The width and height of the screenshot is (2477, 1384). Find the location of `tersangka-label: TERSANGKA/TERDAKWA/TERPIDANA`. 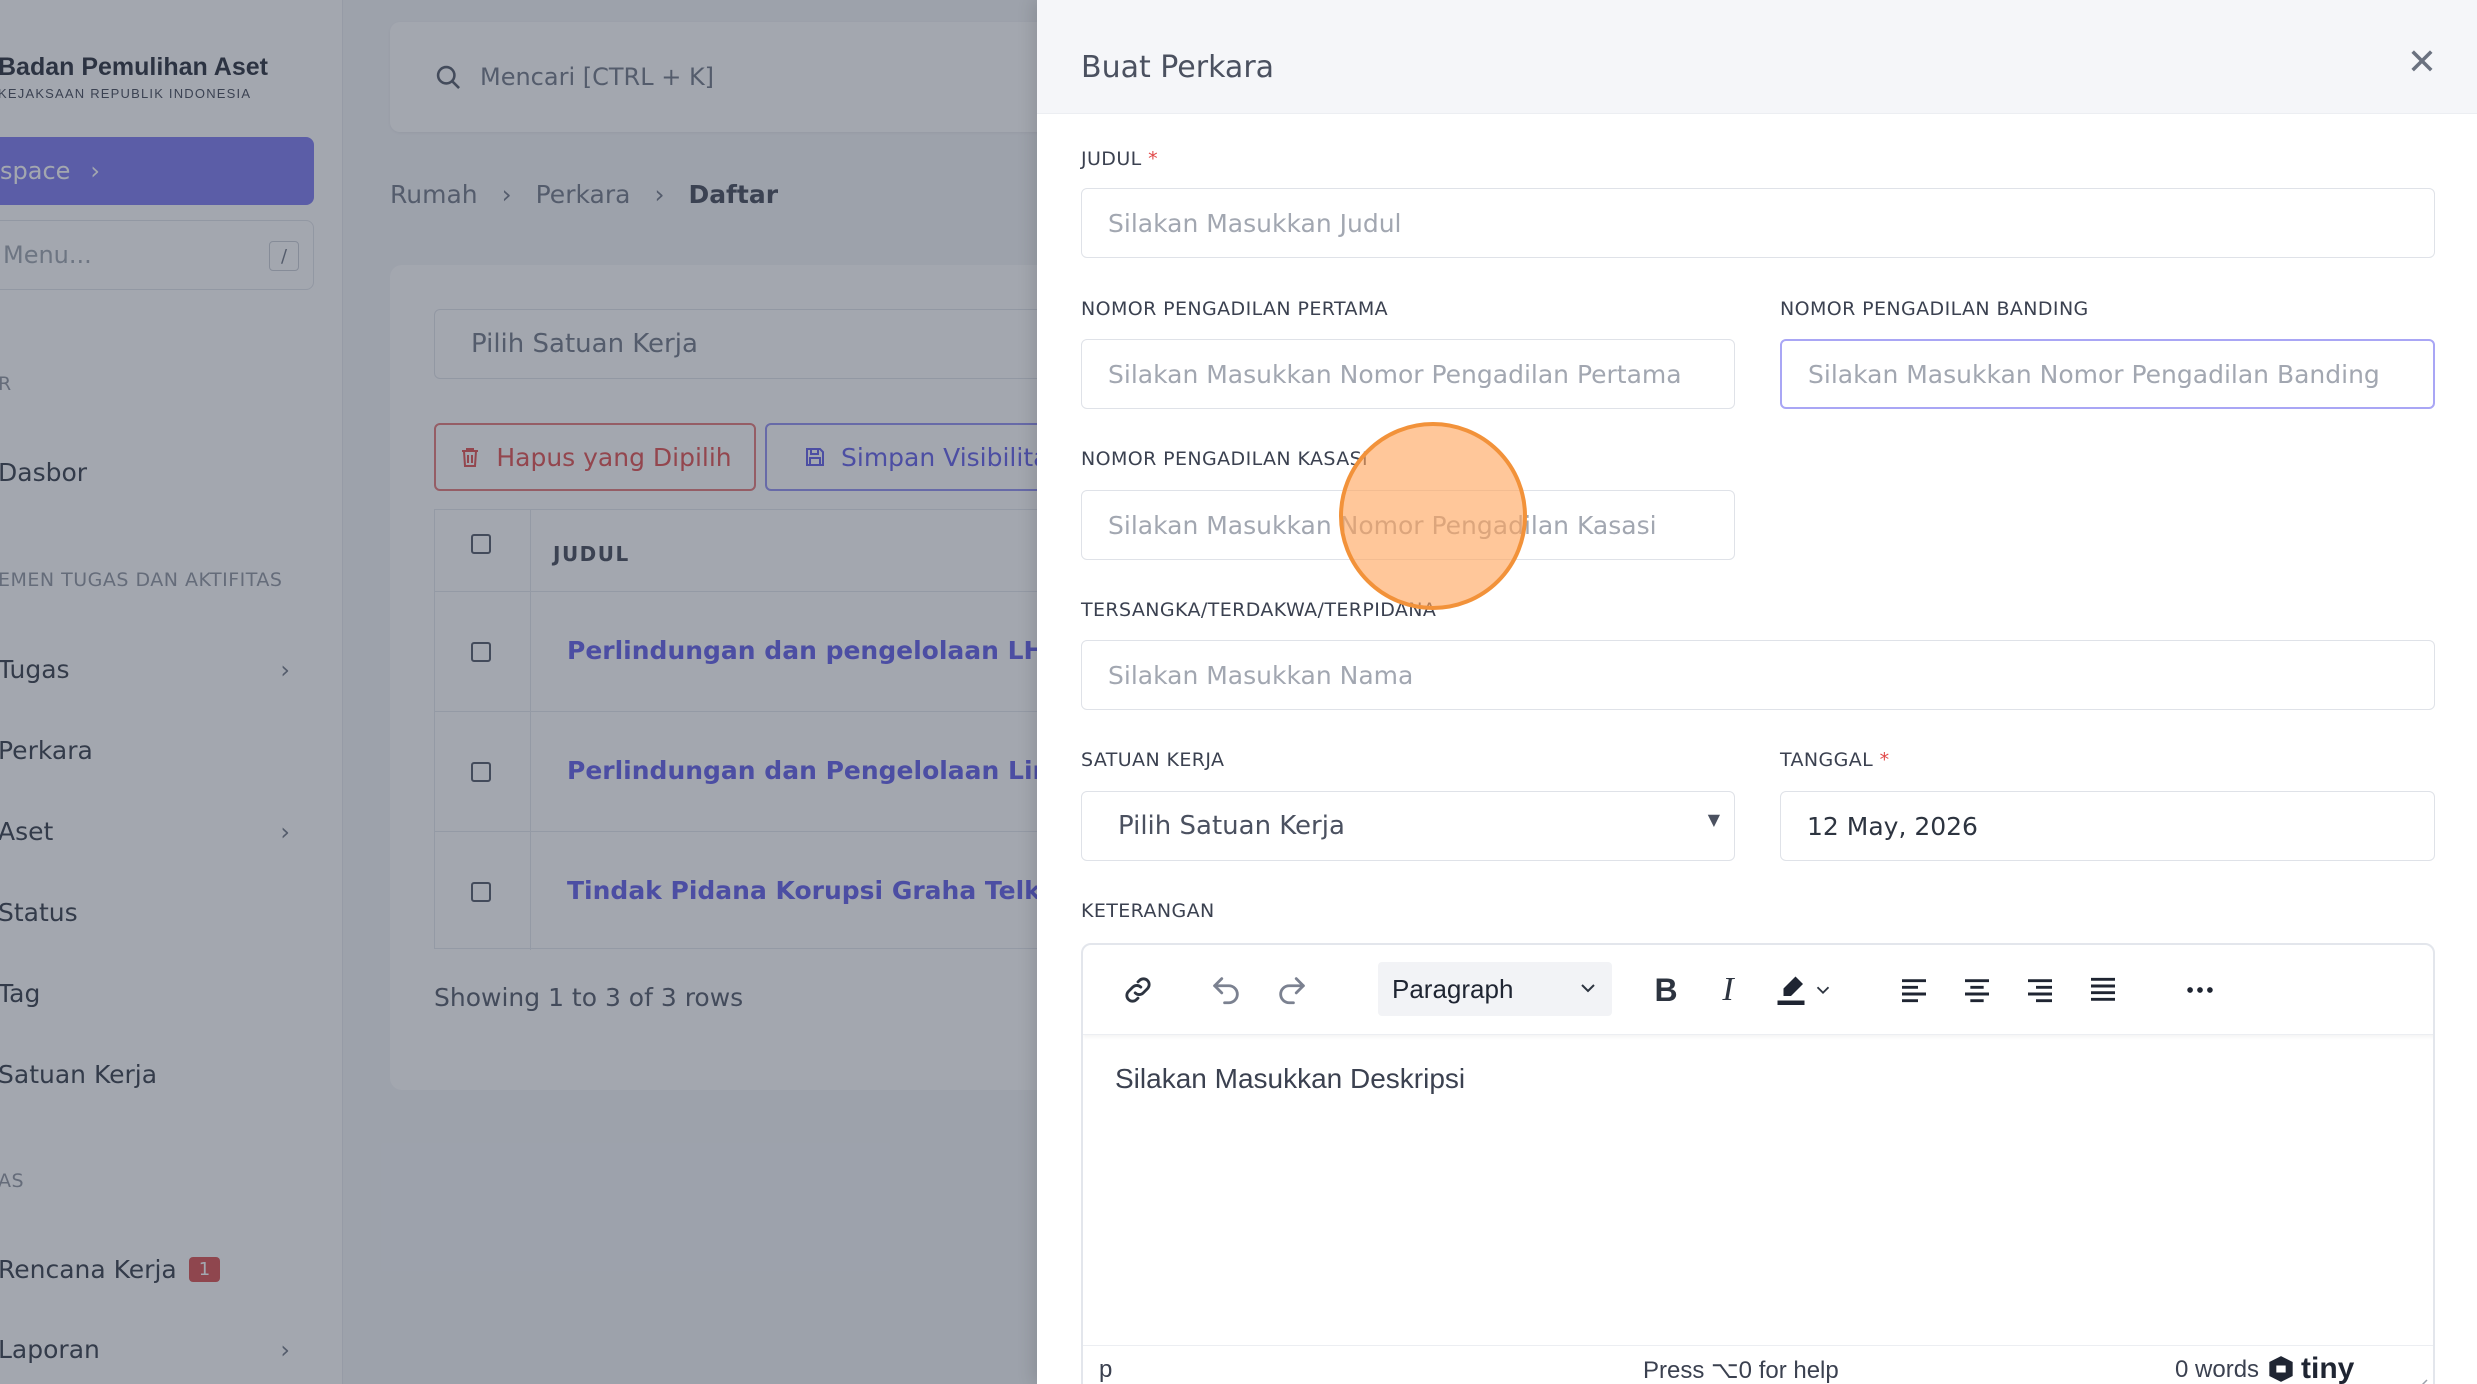

tersangka-label: TERSANGKA/TERDAKWA/TERPIDANA is located at coordinates (1259, 610).